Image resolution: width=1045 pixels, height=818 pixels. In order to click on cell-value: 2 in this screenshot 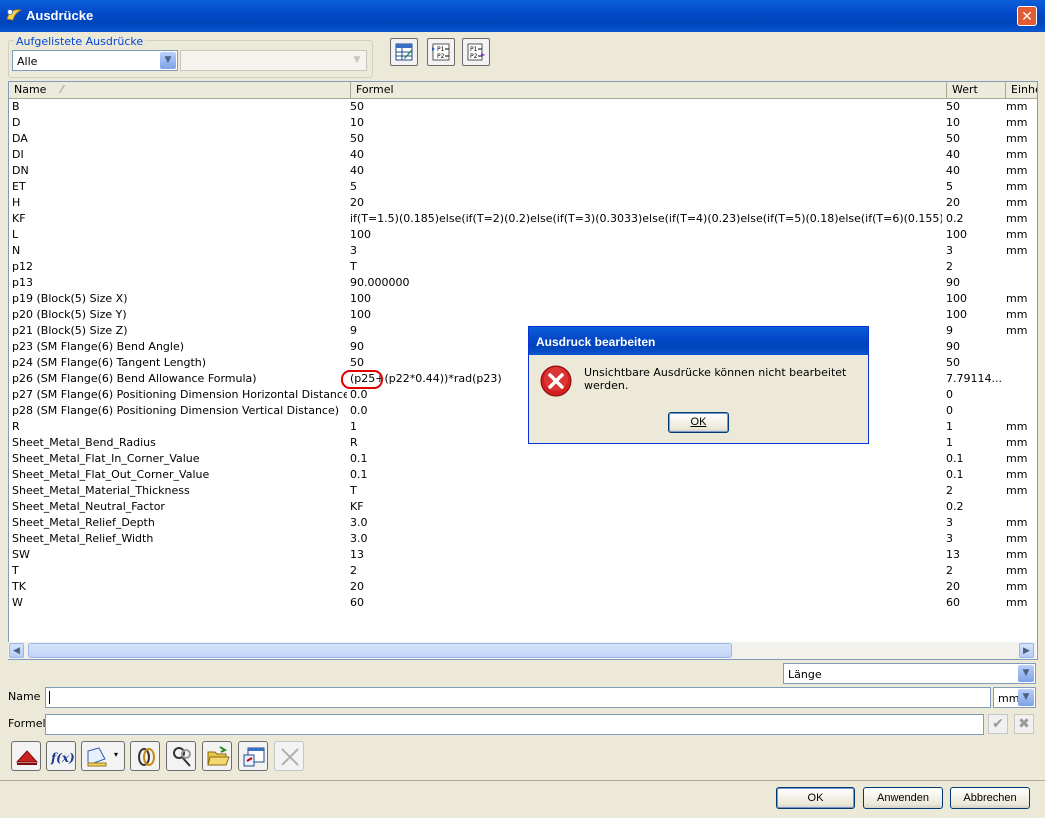, I will do `click(949, 570)`.